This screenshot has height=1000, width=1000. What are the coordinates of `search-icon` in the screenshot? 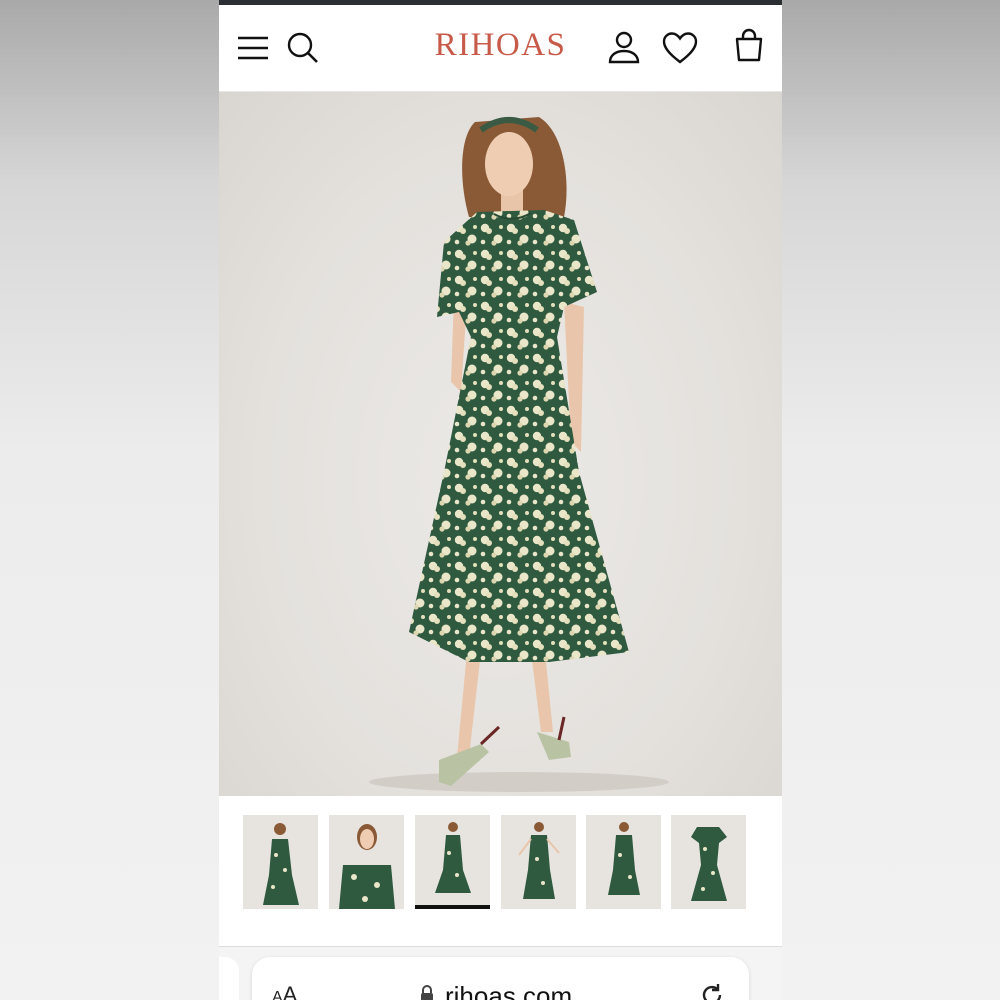 It's located at (303, 48).